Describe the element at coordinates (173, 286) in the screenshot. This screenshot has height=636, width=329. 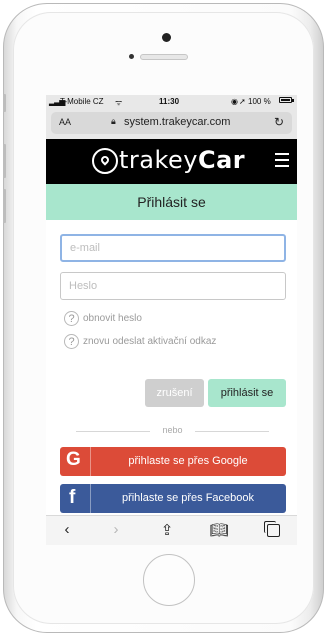
I see `password-input` at that location.